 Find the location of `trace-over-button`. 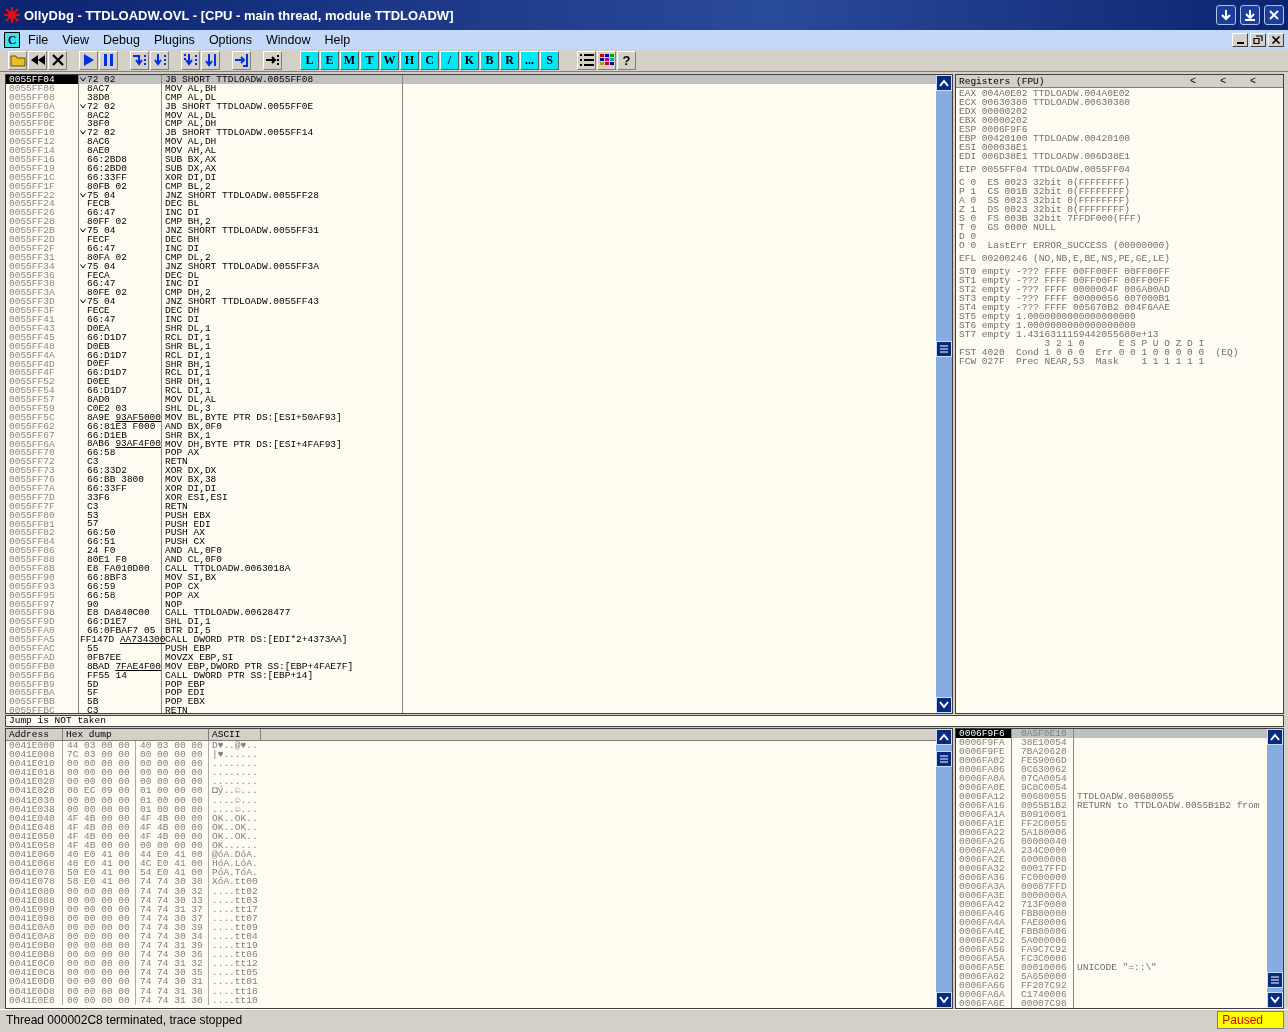

trace-over-button is located at coordinates (210, 60).